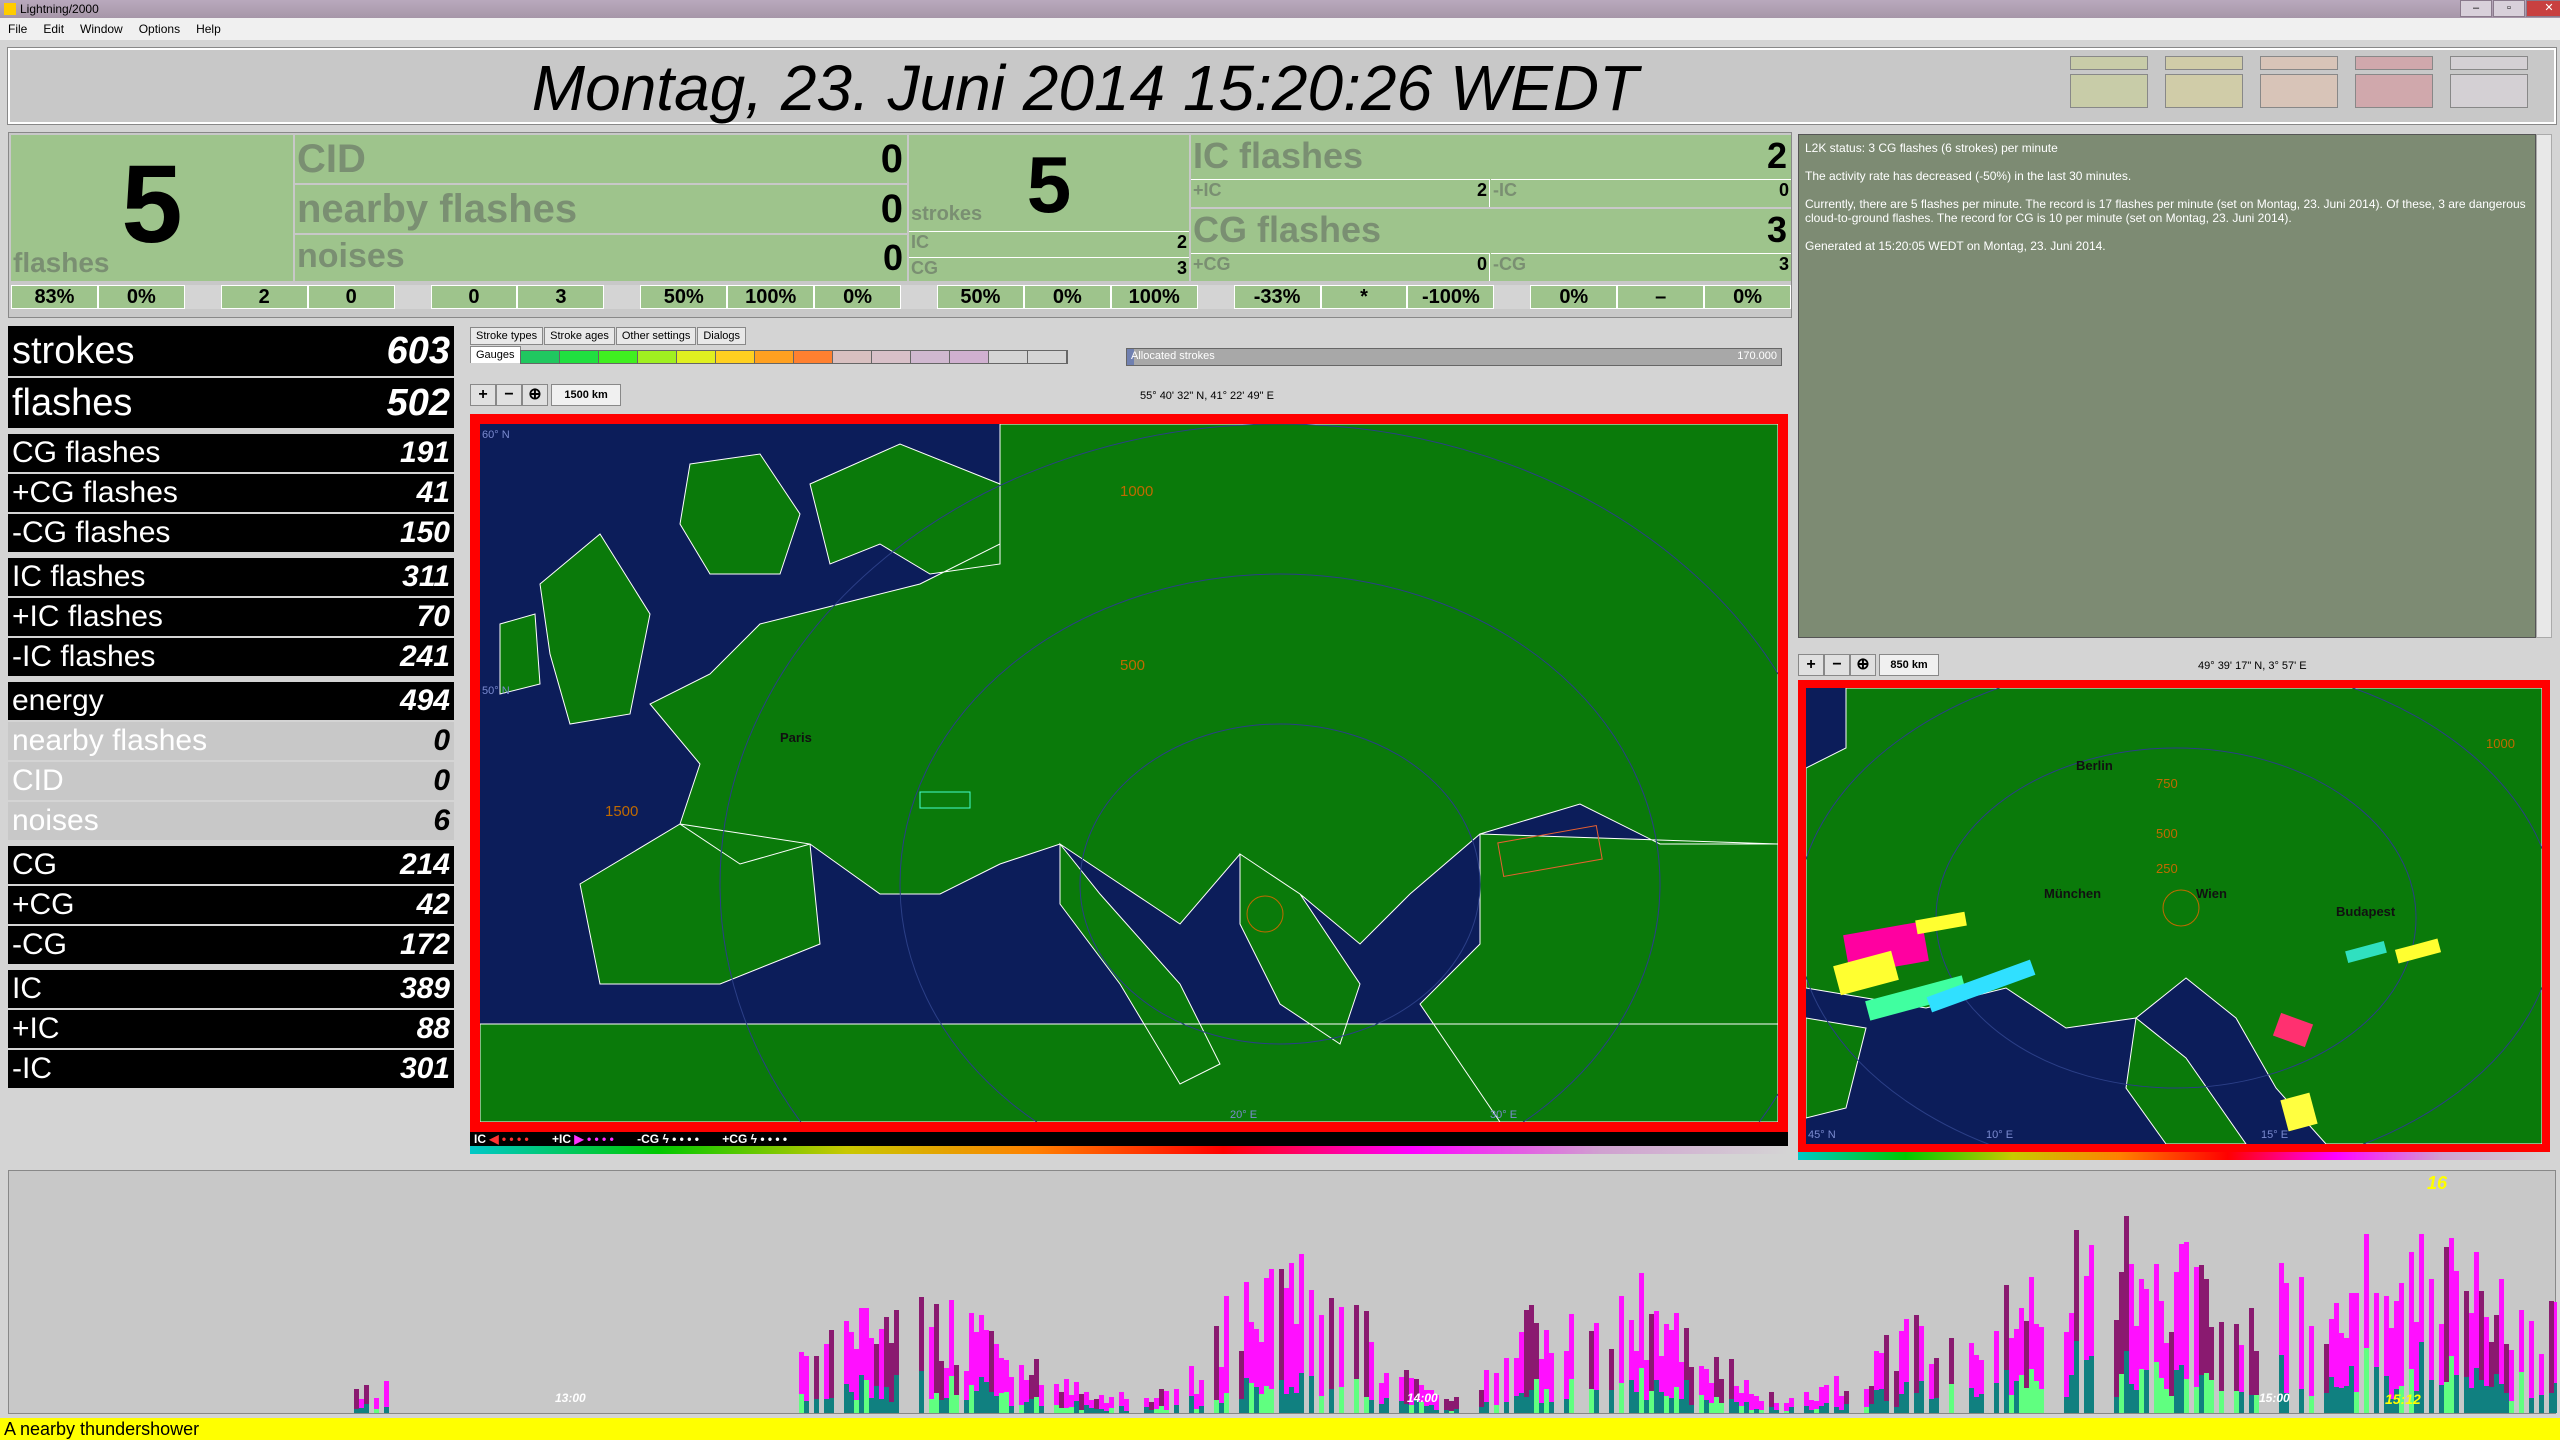 This screenshot has width=2560, height=1440. What do you see at coordinates (496, 435) in the screenshot?
I see `grid-label: 60° N` at bounding box center [496, 435].